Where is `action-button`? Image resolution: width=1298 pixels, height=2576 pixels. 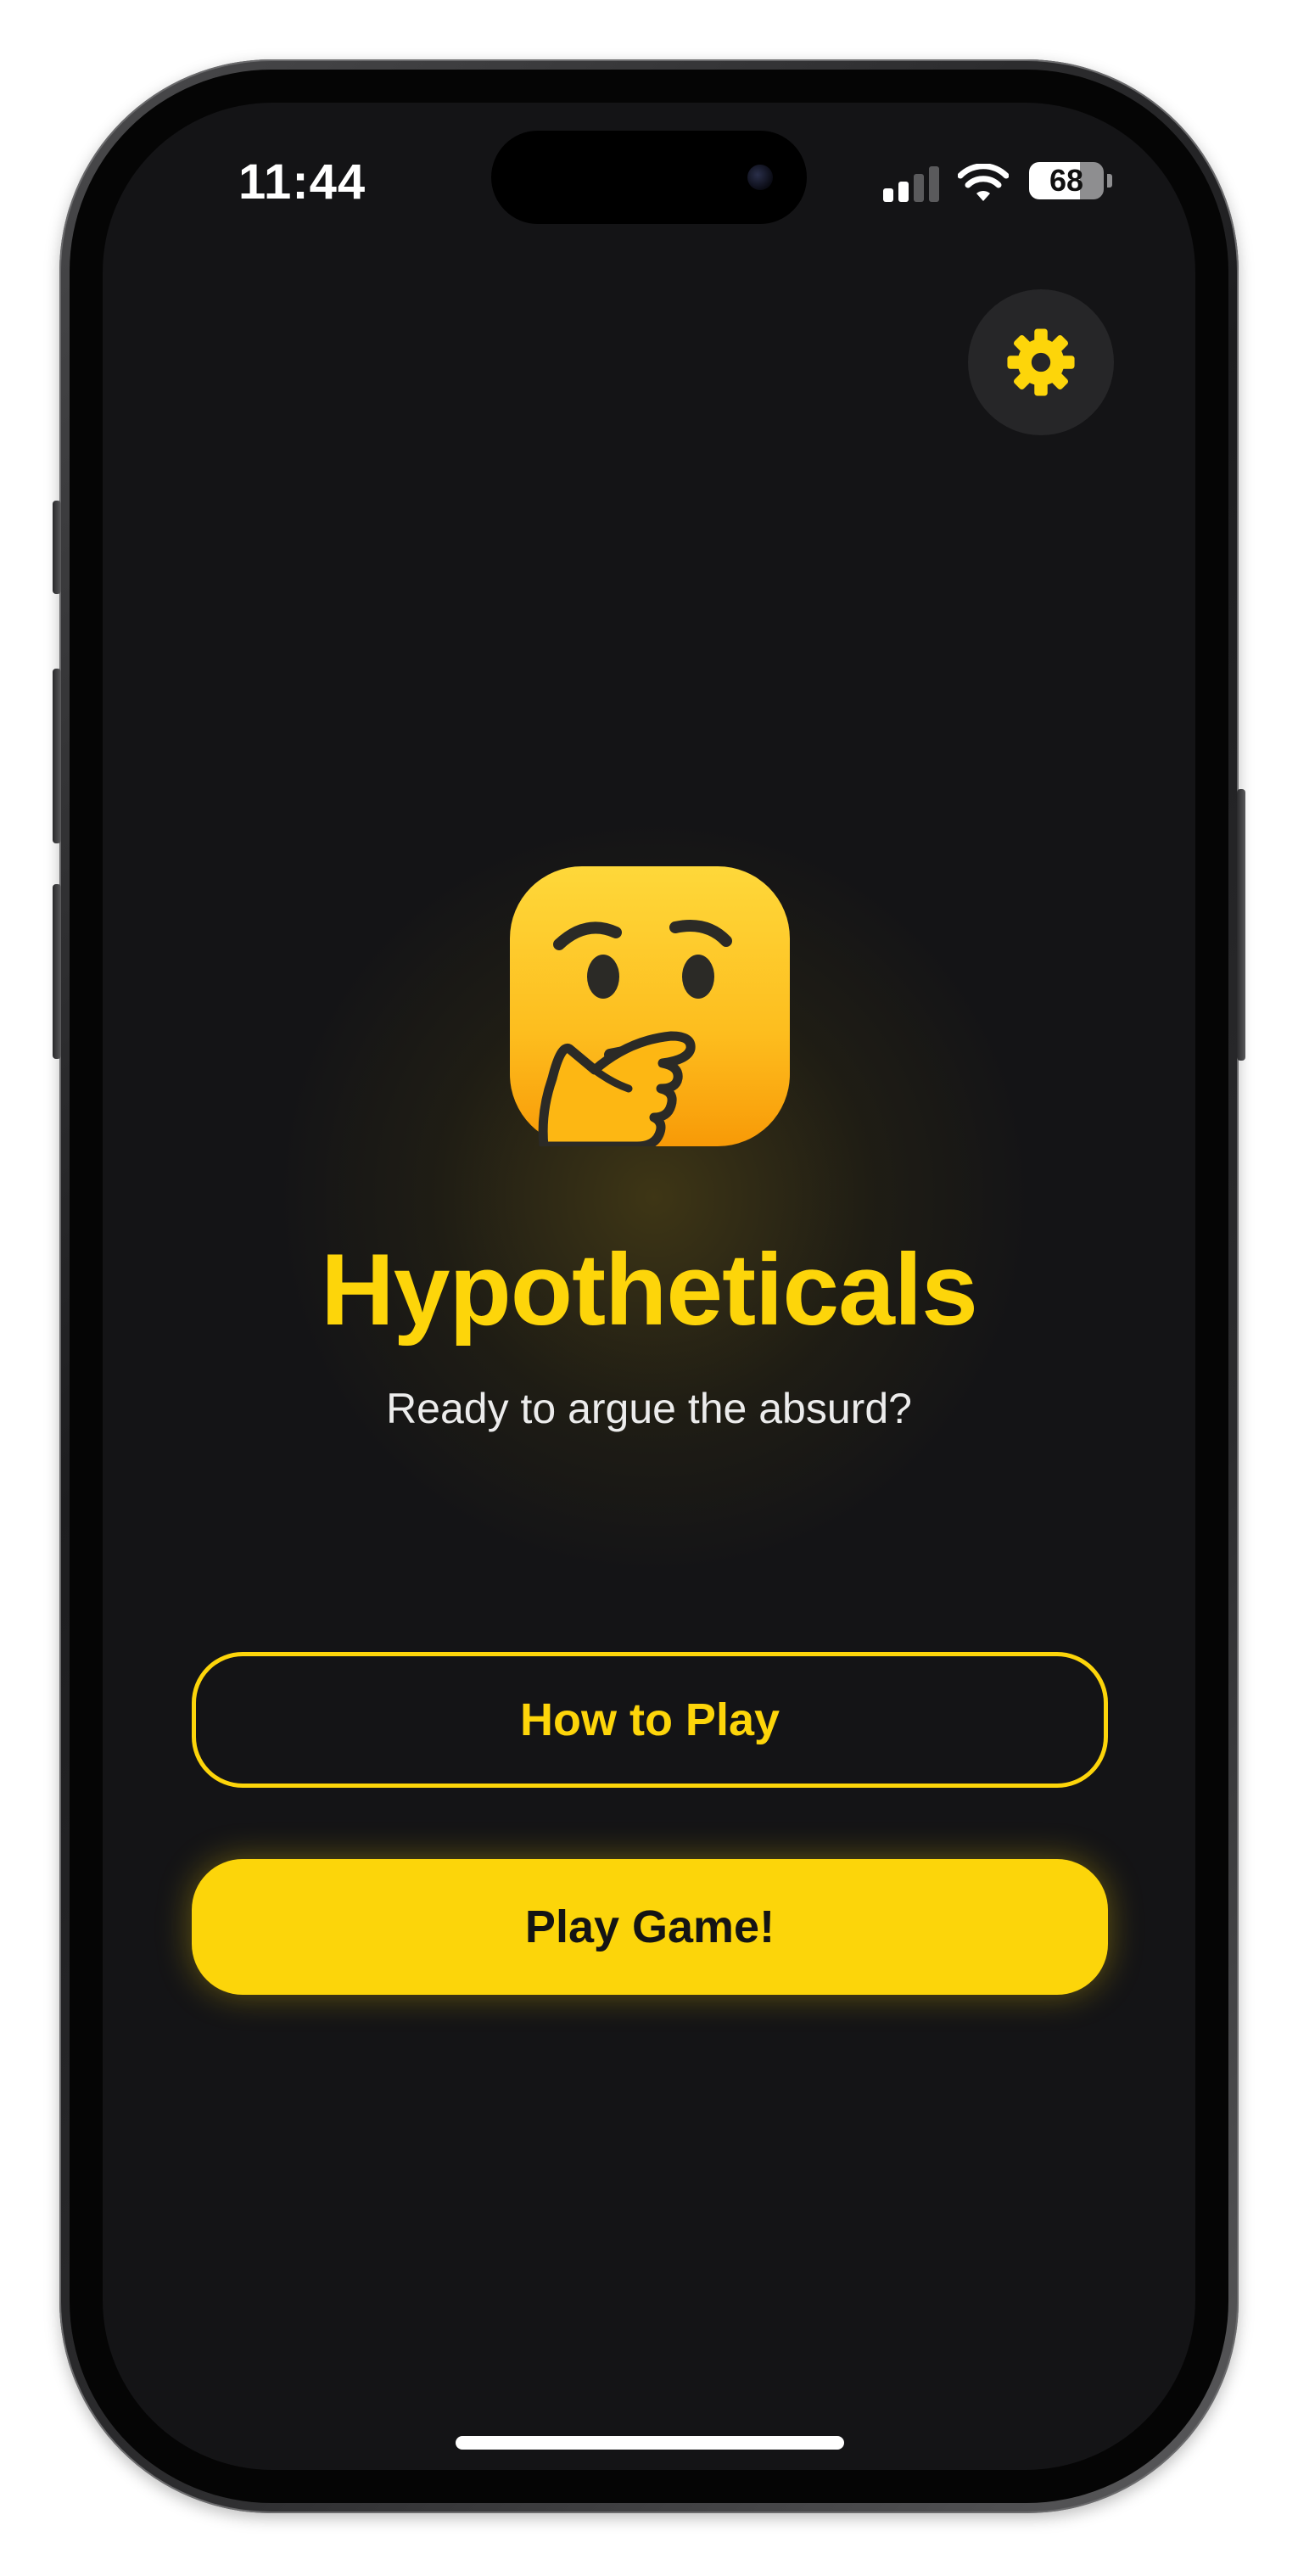 action-button is located at coordinates (57, 547).